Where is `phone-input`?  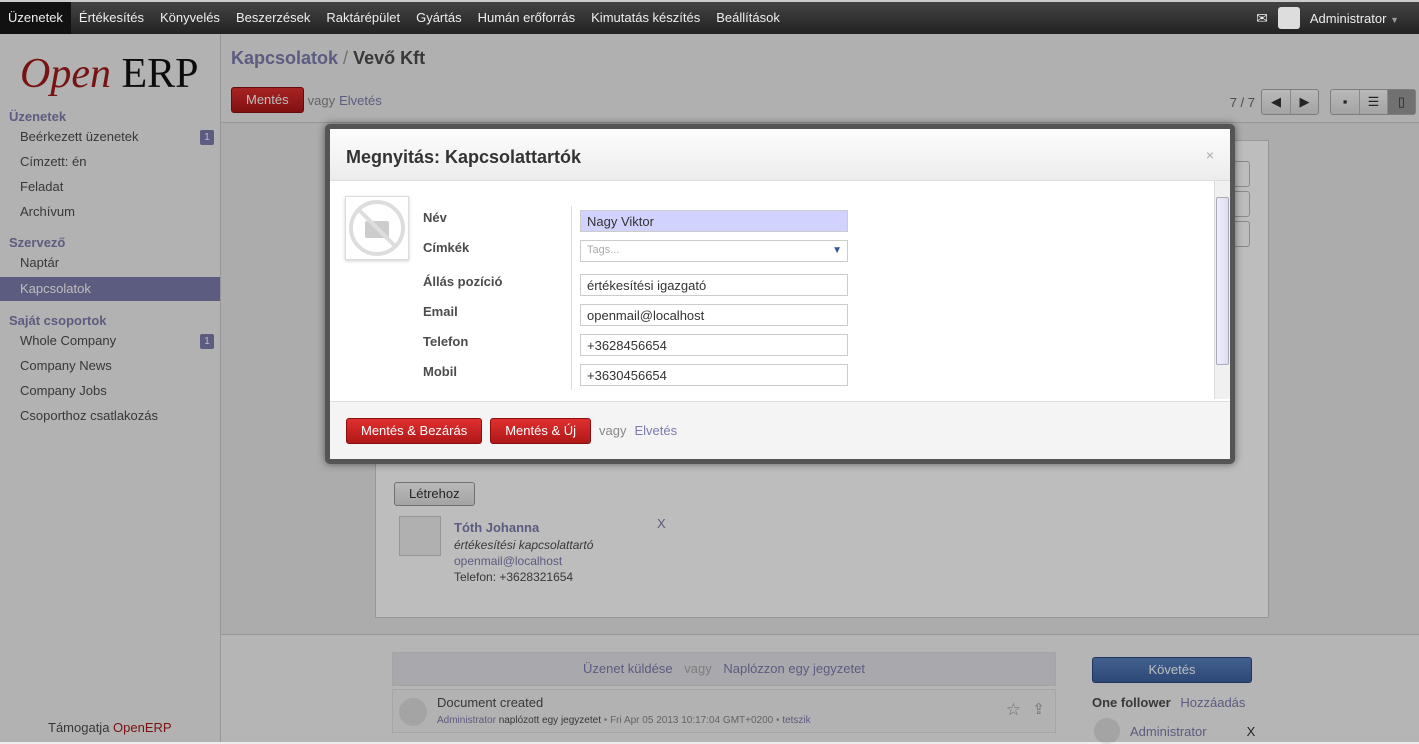
phone-input is located at coordinates (714, 345).